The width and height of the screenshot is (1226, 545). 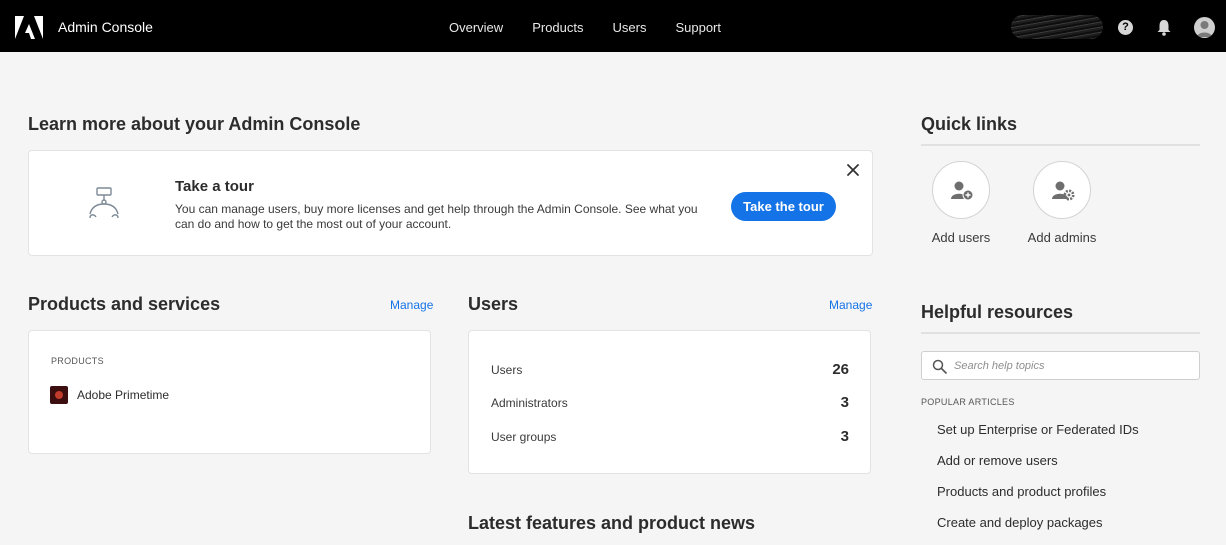 What do you see at coordinates (476, 27) in the screenshot?
I see `nav-overview: Overview` at bounding box center [476, 27].